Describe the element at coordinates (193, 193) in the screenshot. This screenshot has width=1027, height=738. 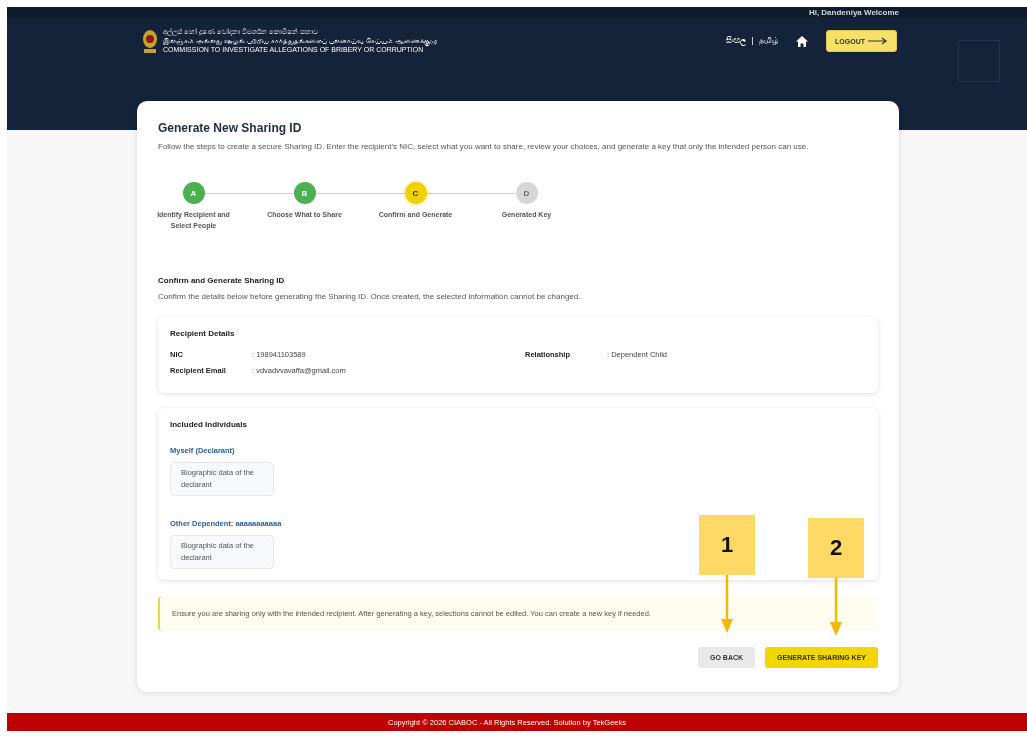
I see `step-circle: A` at that location.